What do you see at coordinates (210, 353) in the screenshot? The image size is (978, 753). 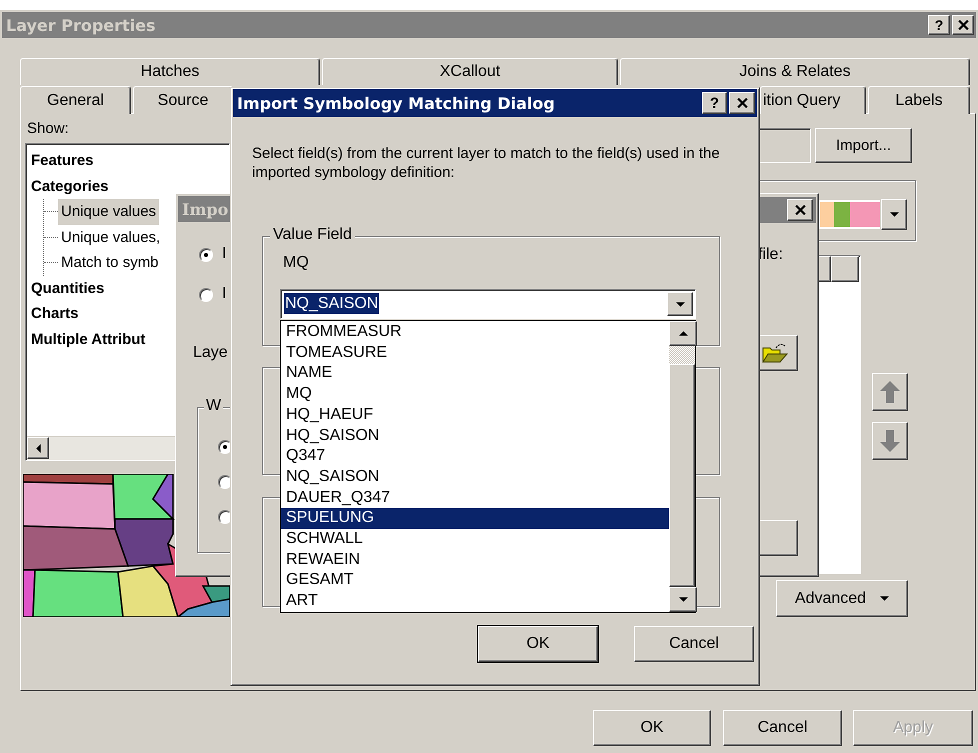 I see `layer-label: Laye` at bounding box center [210, 353].